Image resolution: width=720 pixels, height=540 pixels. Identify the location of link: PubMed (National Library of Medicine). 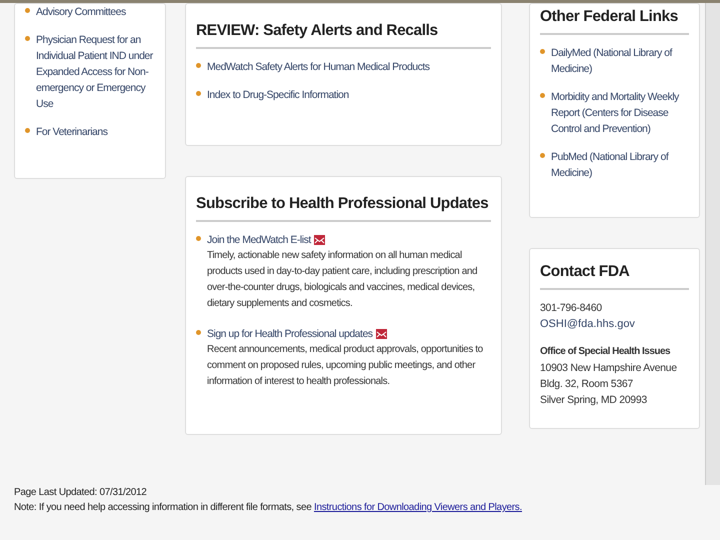
(620, 165).